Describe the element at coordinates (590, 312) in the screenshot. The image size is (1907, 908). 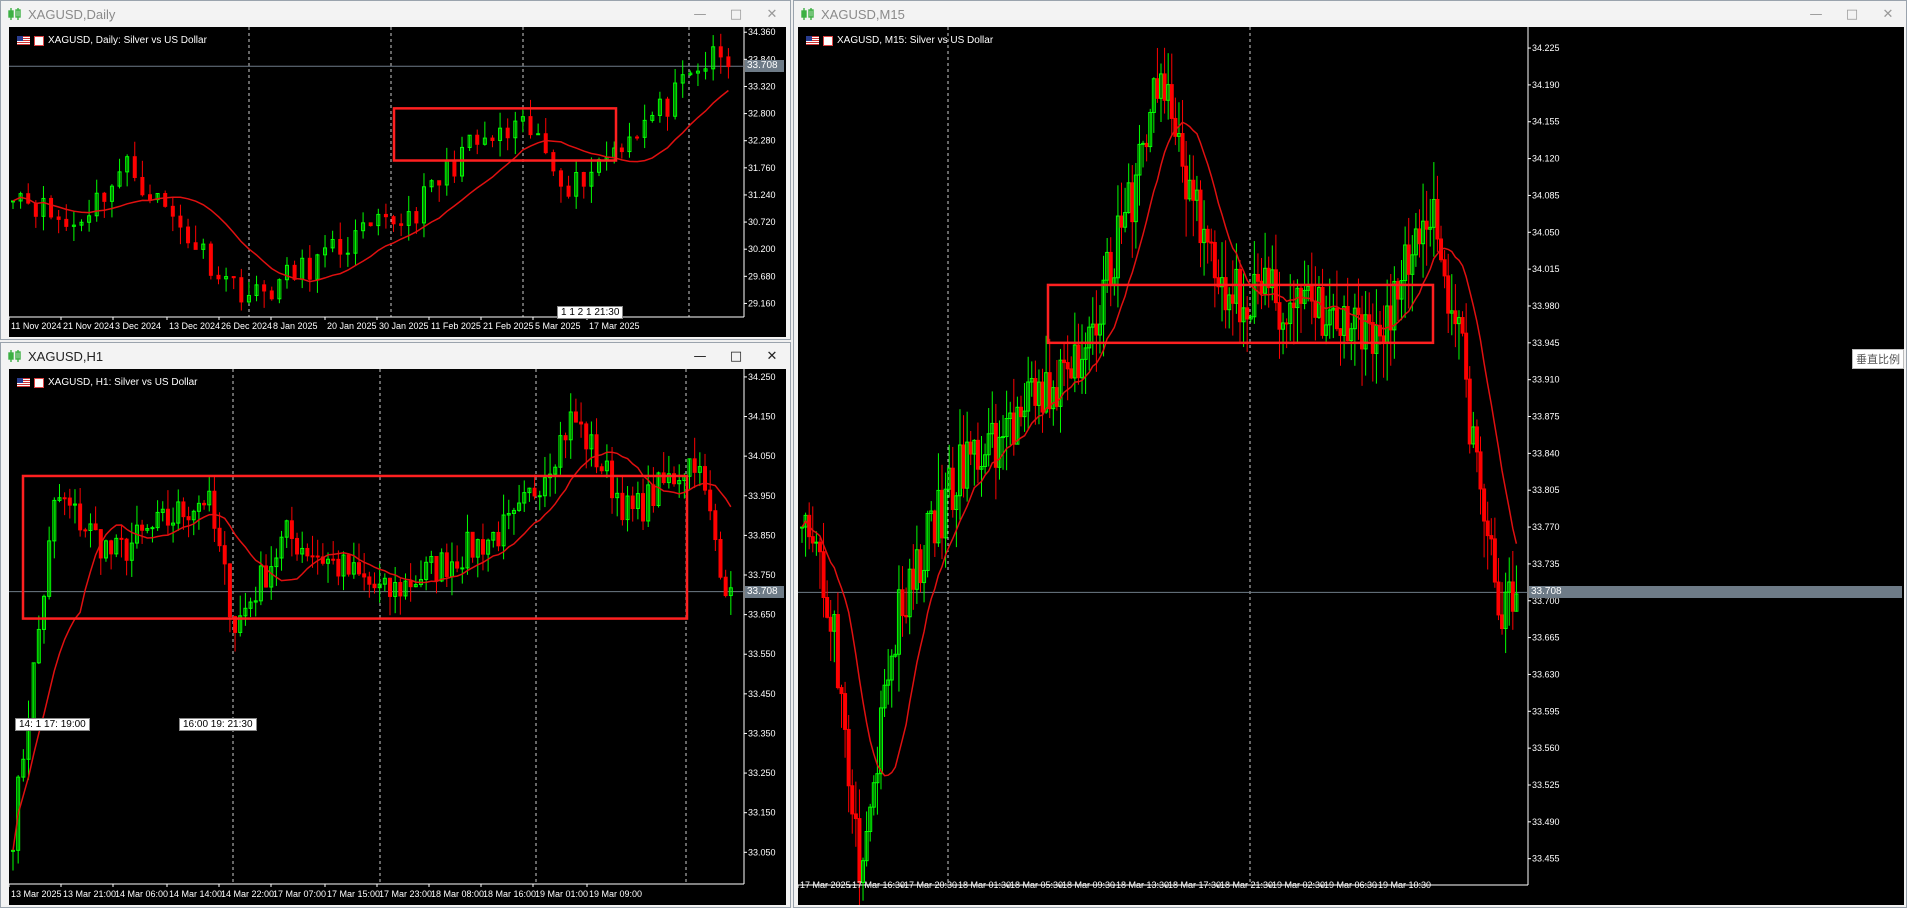
I see `time-scroll-tag: 1 1 2 1 21:30` at that location.